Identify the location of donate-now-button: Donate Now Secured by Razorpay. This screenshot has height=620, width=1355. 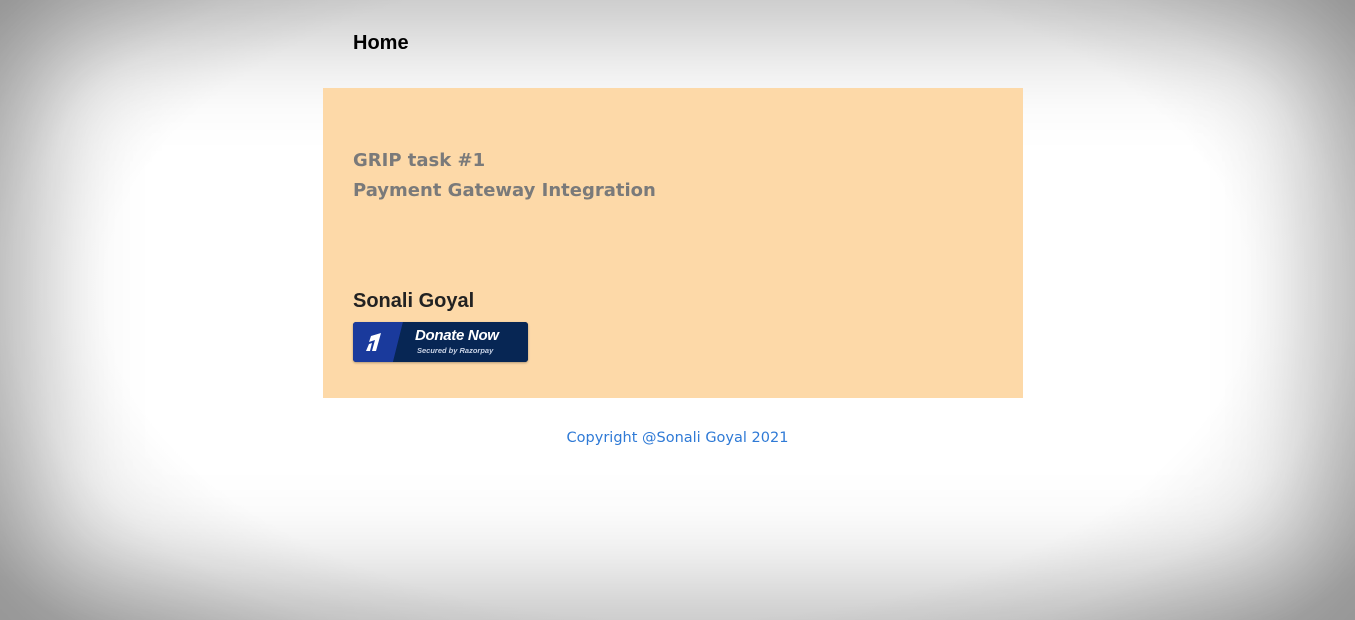
(440, 342).